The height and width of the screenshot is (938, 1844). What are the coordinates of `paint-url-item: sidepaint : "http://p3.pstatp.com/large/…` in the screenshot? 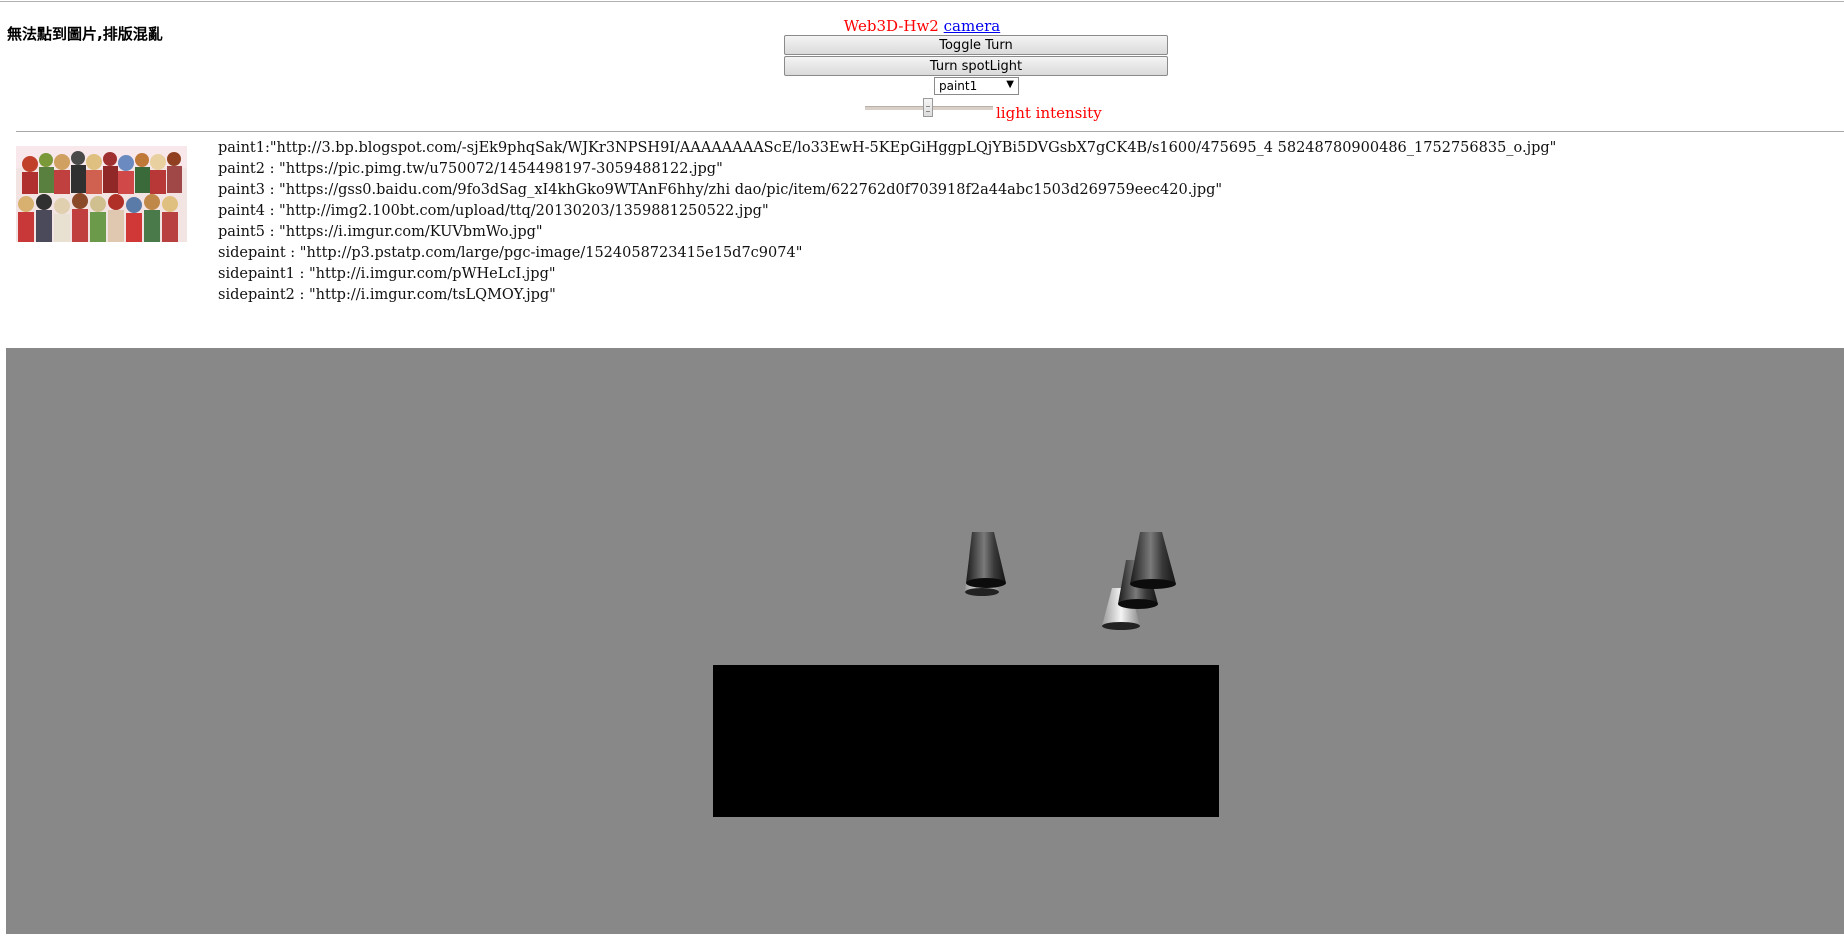 It's located at (510, 253).